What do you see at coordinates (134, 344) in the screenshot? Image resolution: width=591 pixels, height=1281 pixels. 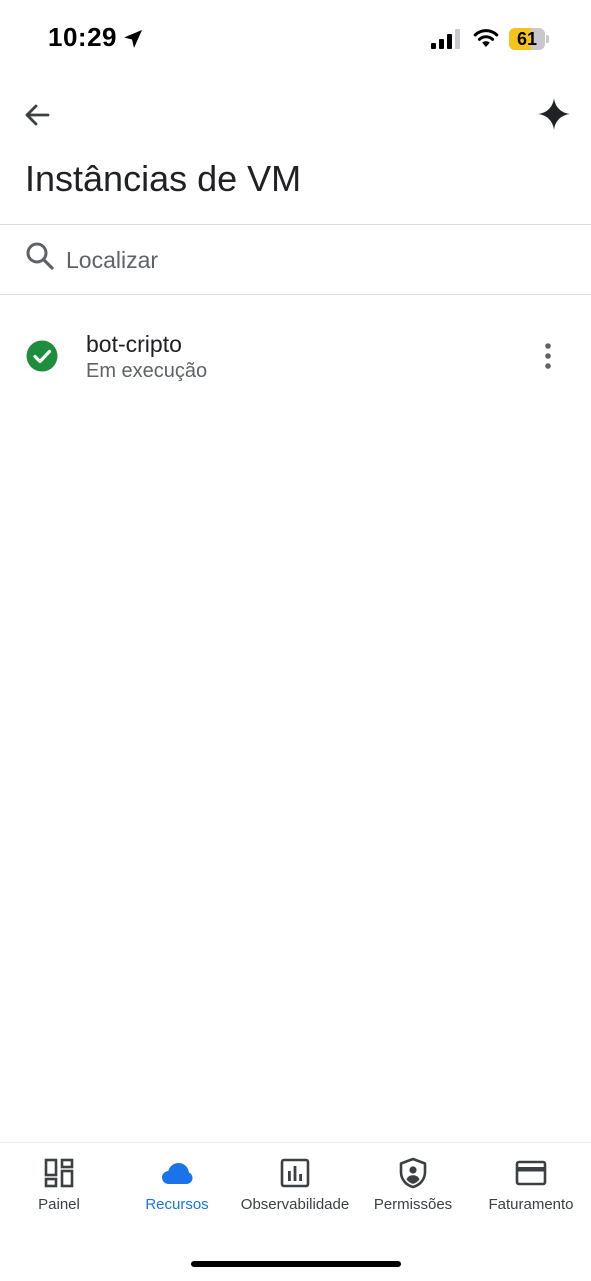 I see `instance-name: bot-cripto` at bounding box center [134, 344].